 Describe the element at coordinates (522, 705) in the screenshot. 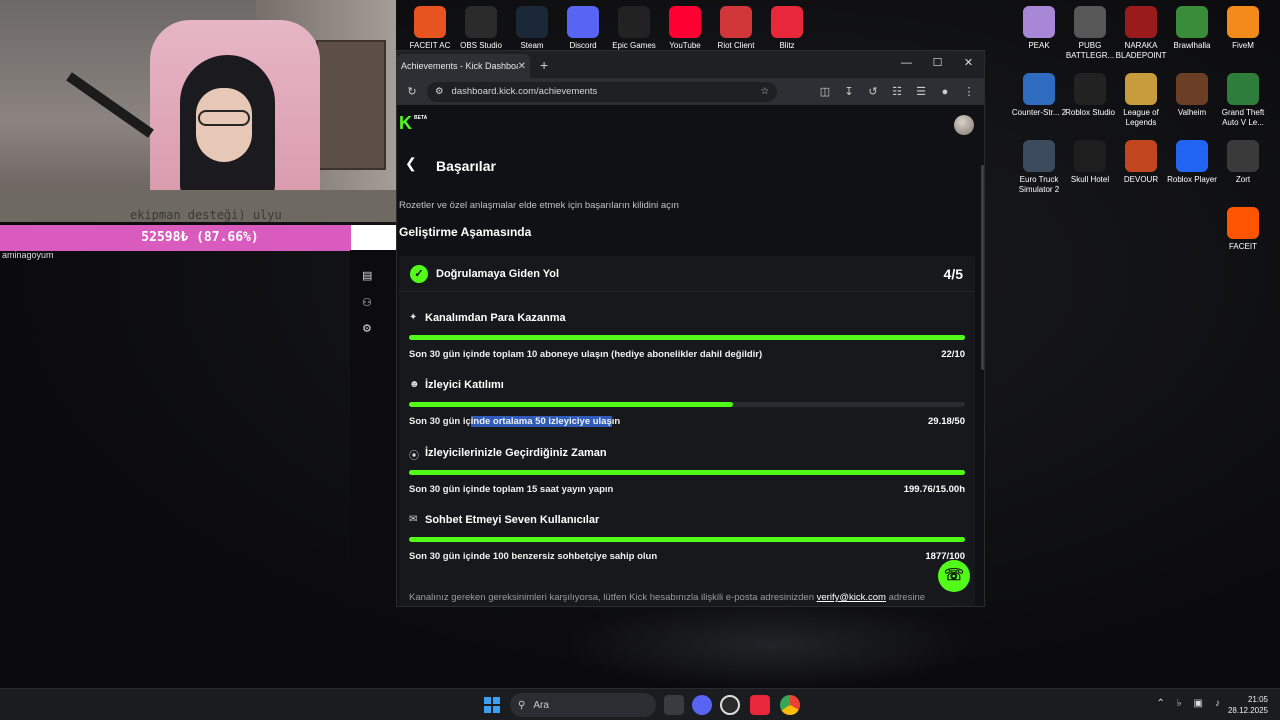

I see `search-icon: ⚲` at that location.